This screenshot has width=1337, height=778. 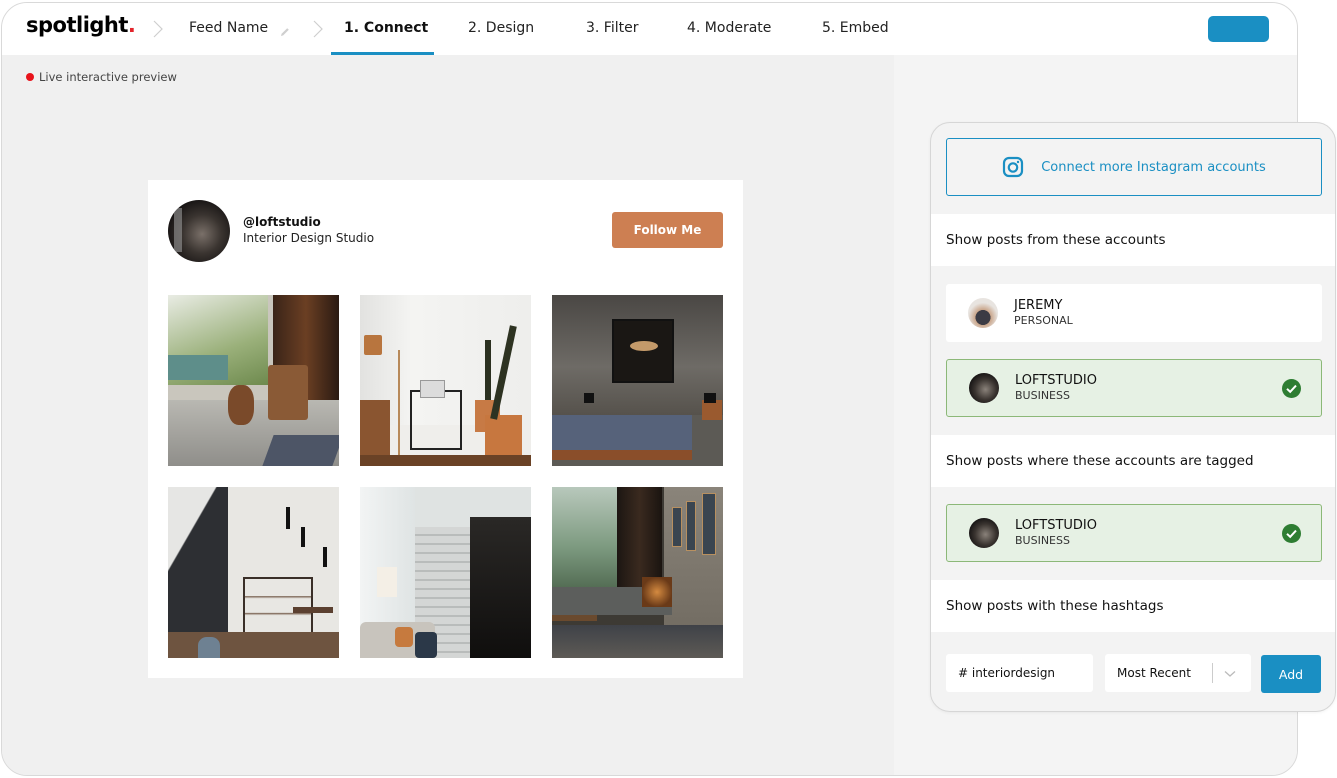 I want to click on profile-avatar, so click(x=199, y=231).